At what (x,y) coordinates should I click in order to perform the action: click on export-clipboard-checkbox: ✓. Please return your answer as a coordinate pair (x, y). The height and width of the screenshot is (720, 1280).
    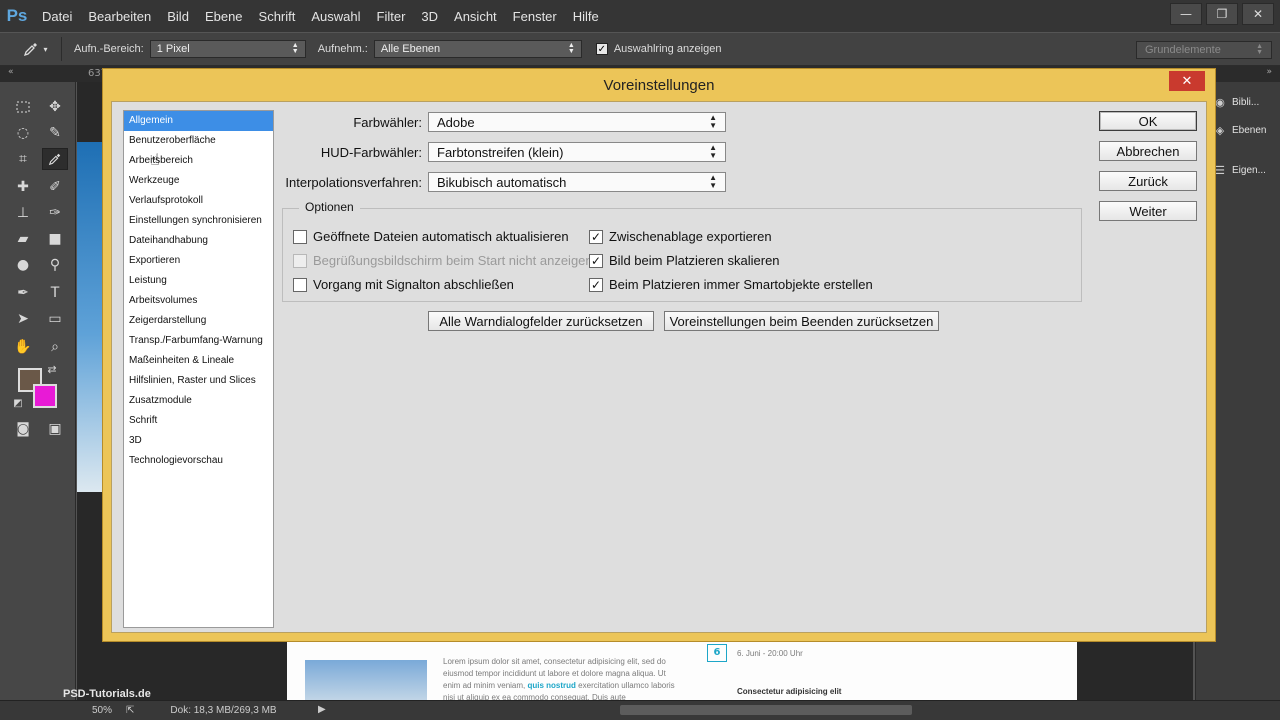
    Looking at the image, I should click on (596, 236).